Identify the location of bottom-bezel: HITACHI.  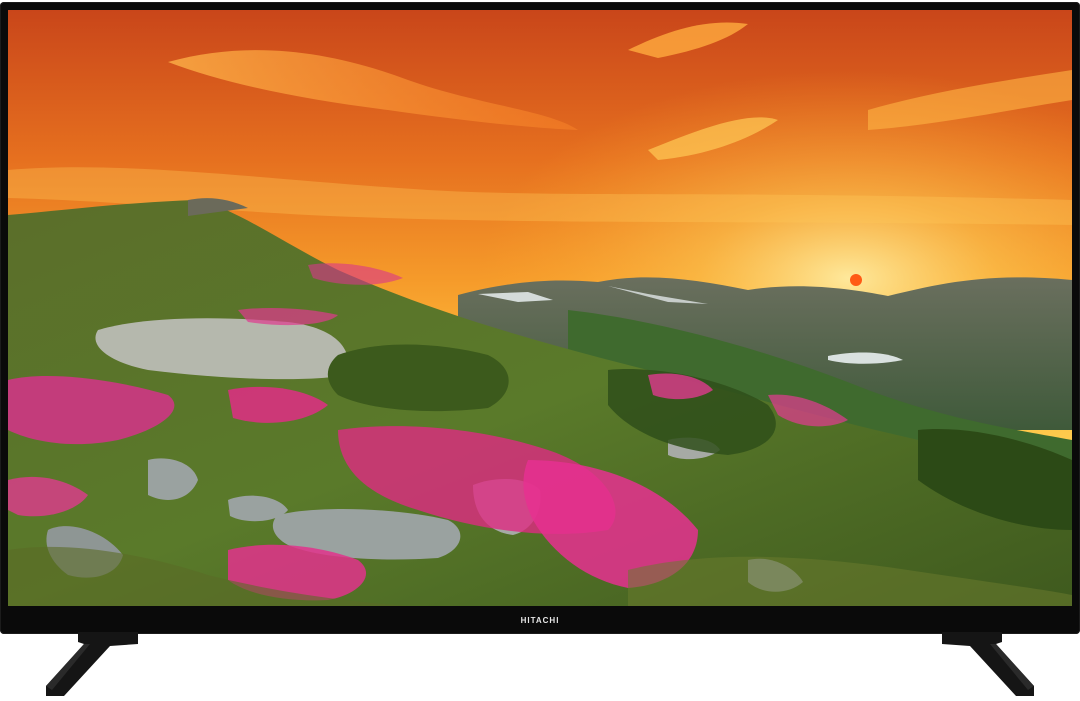
(540, 620).